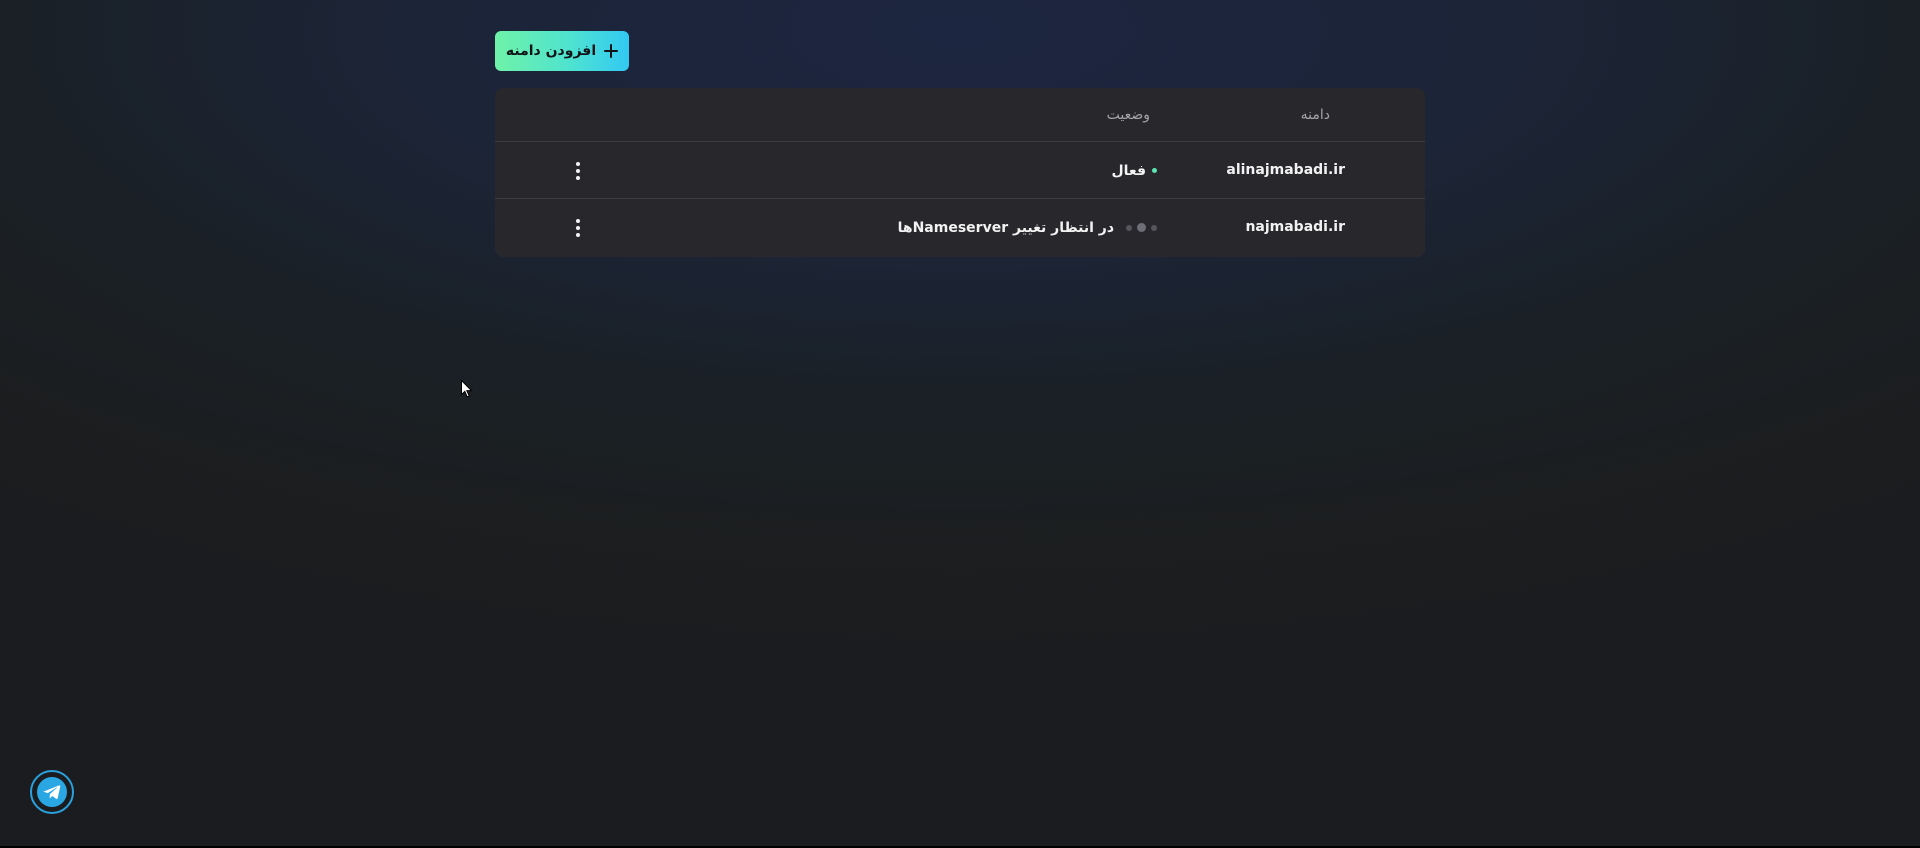  Describe the element at coordinates (1154, 170) in the screenshot. I see `active-status-dot` at that location.